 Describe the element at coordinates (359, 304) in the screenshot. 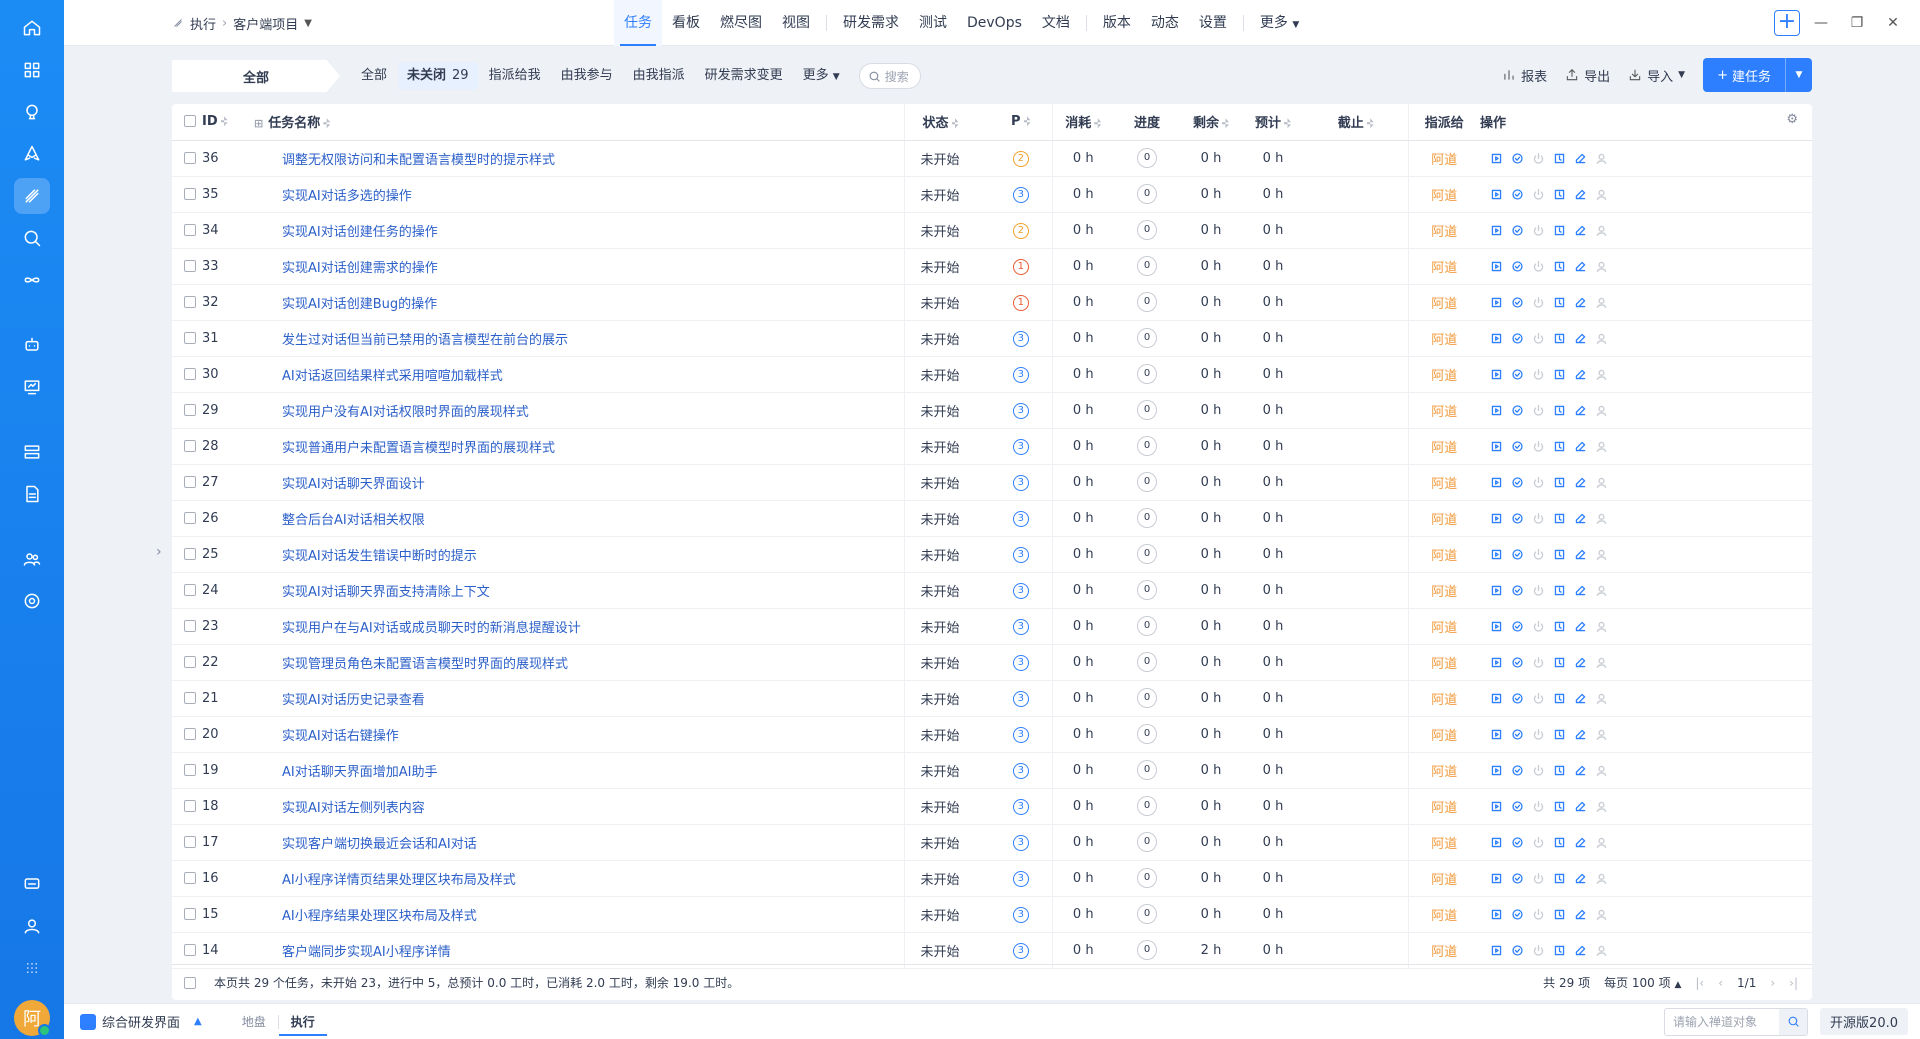

I see `task-link: 实现AI对话创建Bug的操作` at that location.